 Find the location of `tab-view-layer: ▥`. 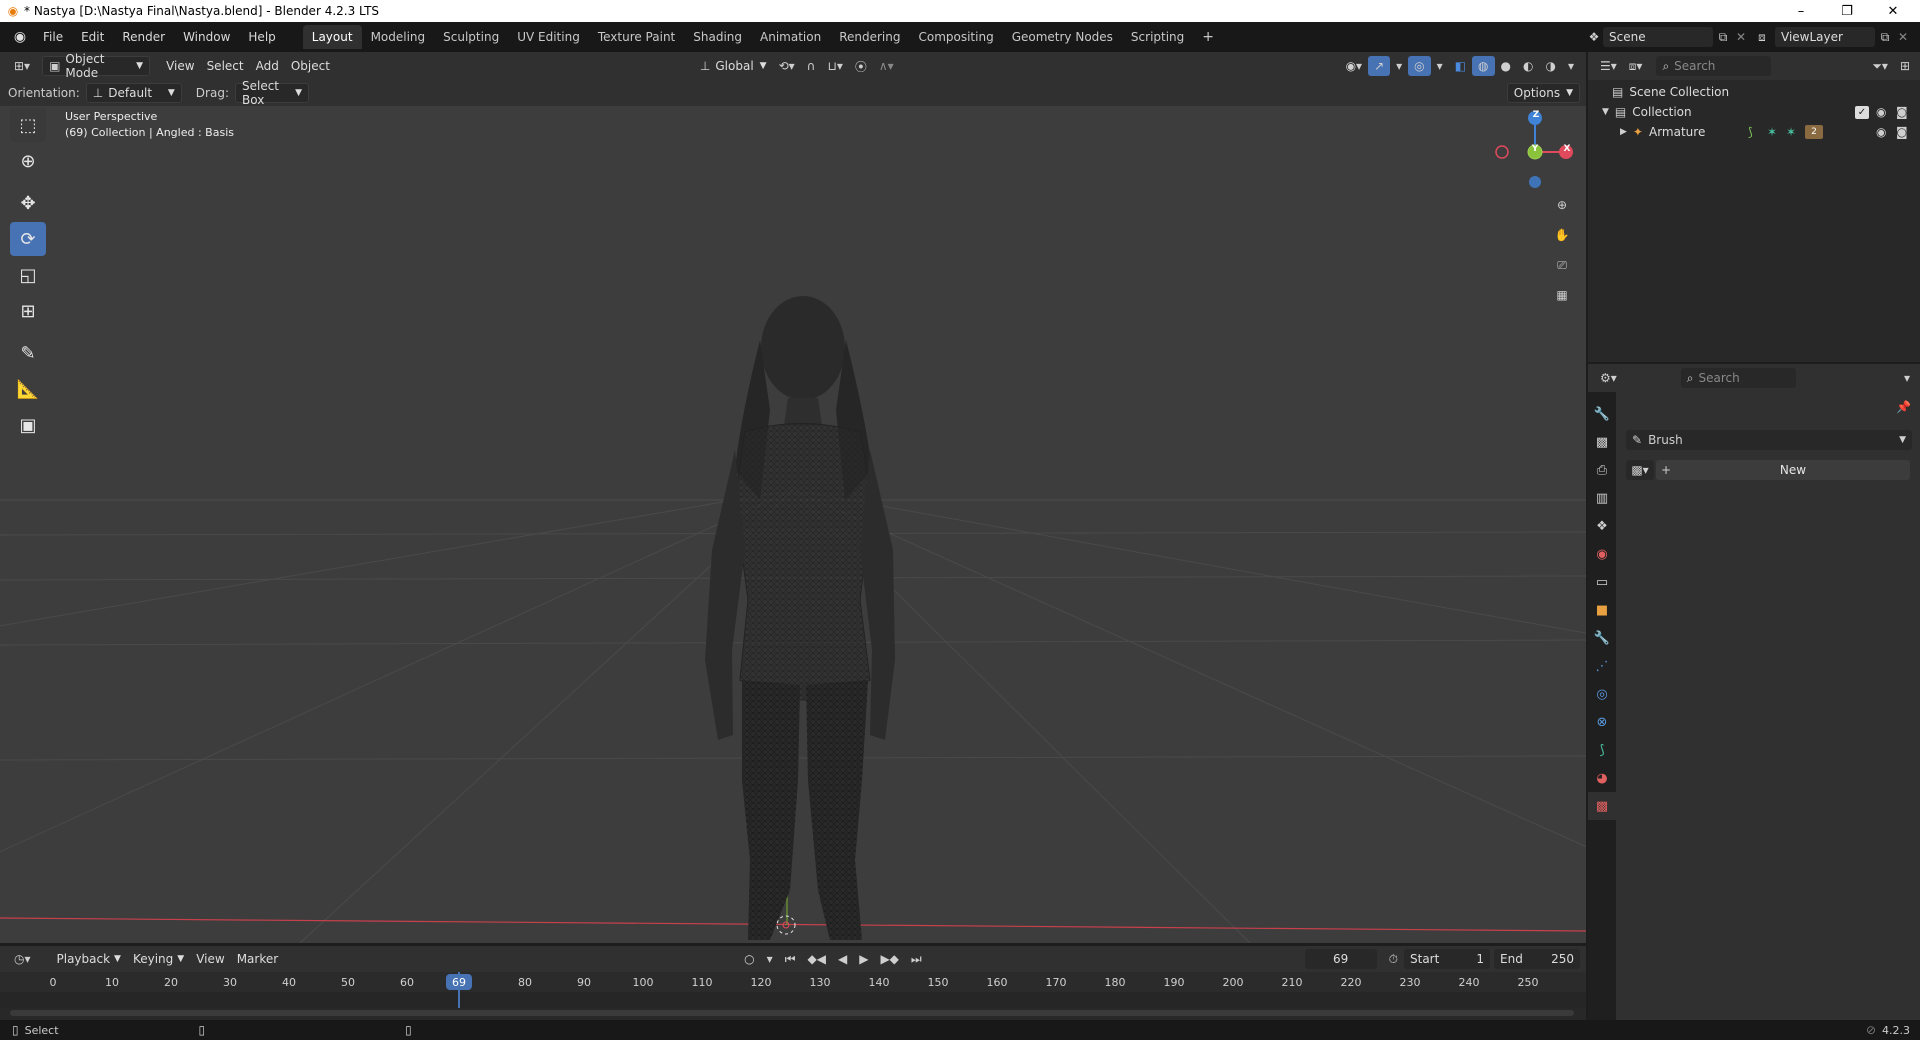

tab-view-layer: ▥ is located at coordinates (1602, 498).